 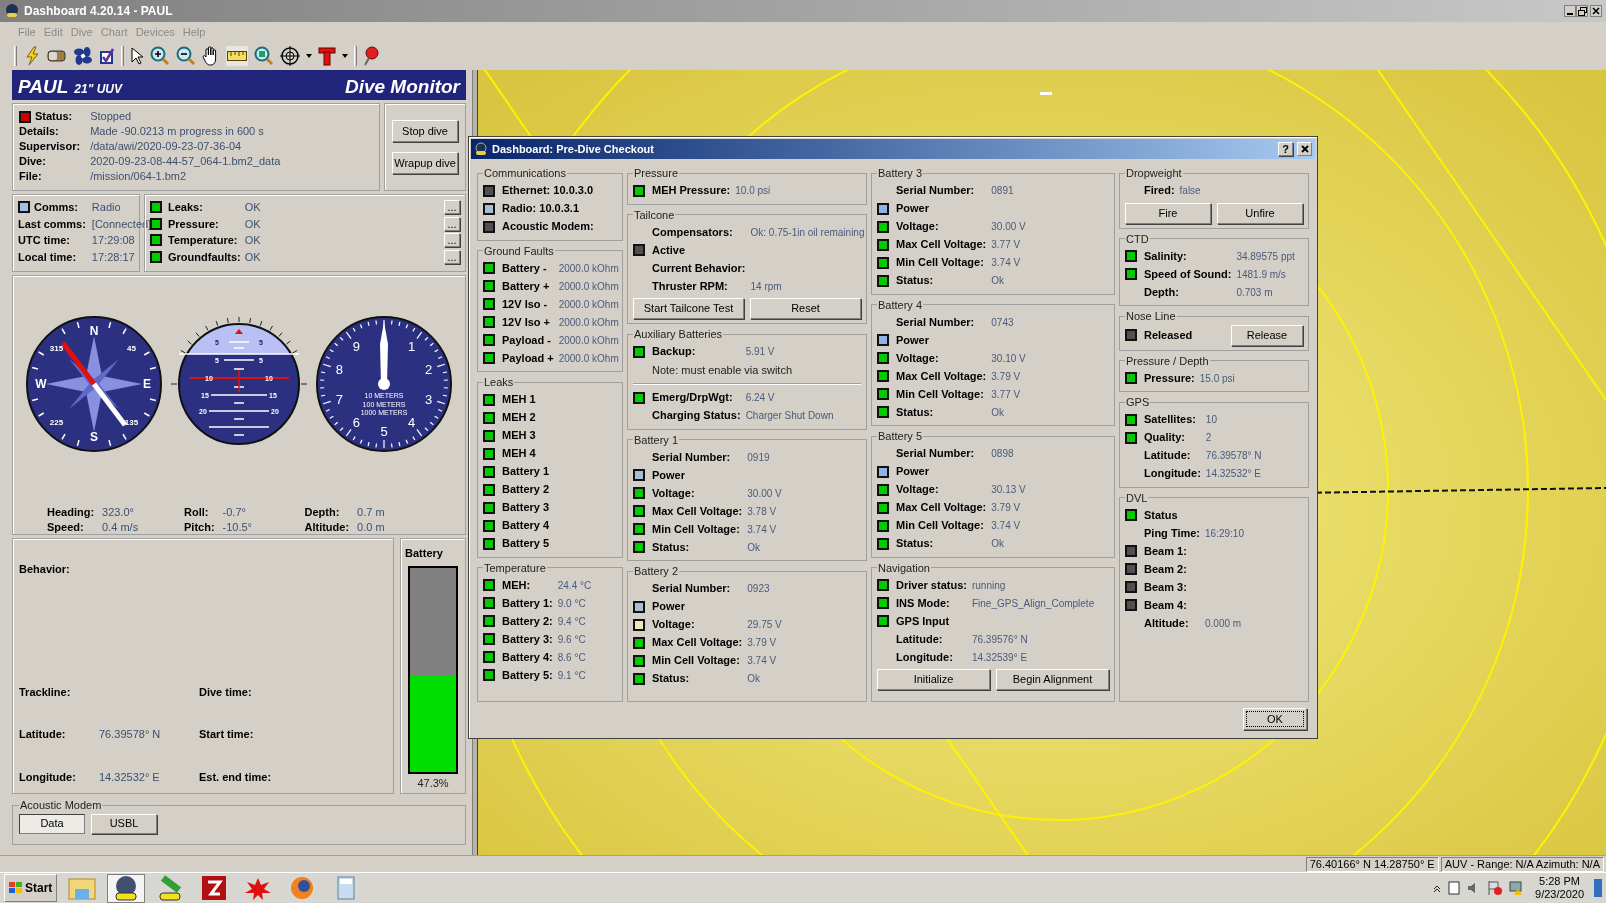 What do you see at coordinates (696, 416) in the screenshot?
I see `field-label: Charging Status:` at bounding box center [696, 416].